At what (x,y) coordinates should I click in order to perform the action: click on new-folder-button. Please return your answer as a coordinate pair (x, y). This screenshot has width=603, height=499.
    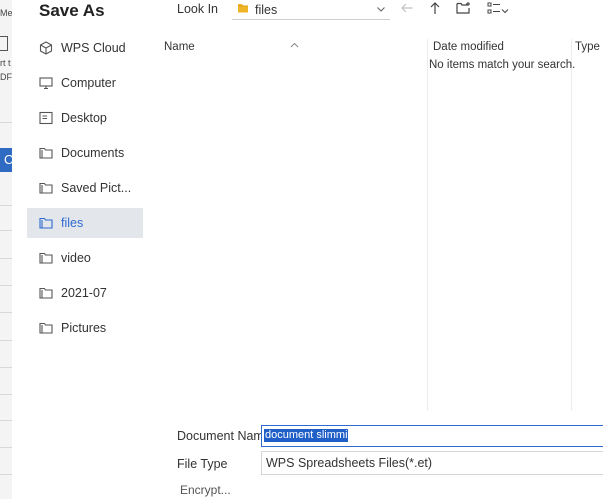
    Looking at the image, I should click on (463, 10).